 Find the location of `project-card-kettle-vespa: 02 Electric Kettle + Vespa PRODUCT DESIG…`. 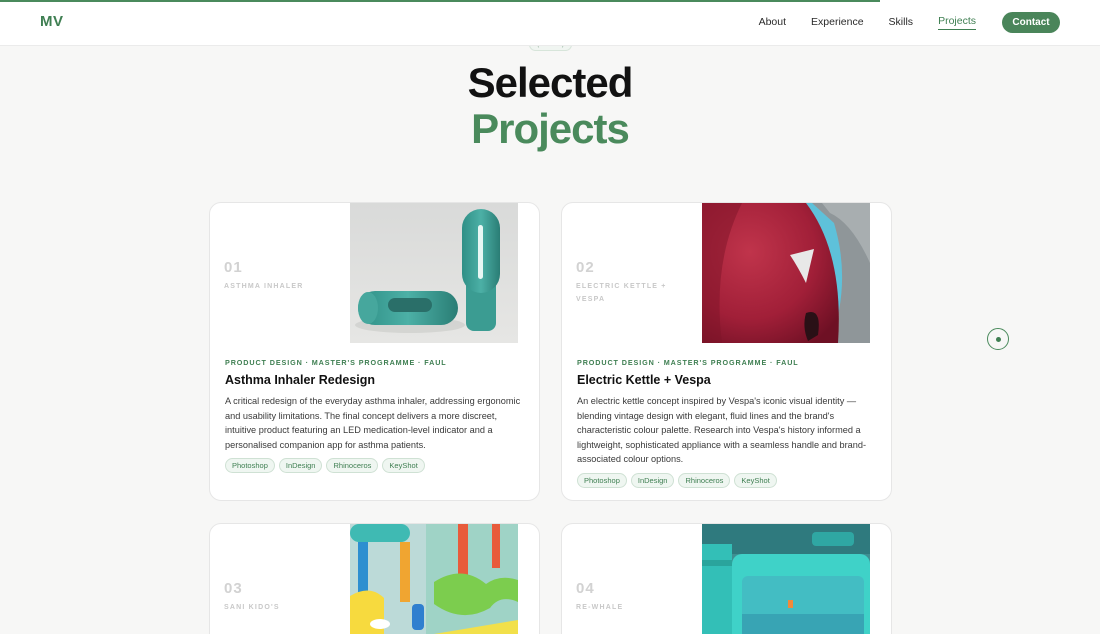

project-card-kettle-vespa: 02 Electric Kettle + Vespa PRODUCT DESIG… is located at coordinates (726, 351).